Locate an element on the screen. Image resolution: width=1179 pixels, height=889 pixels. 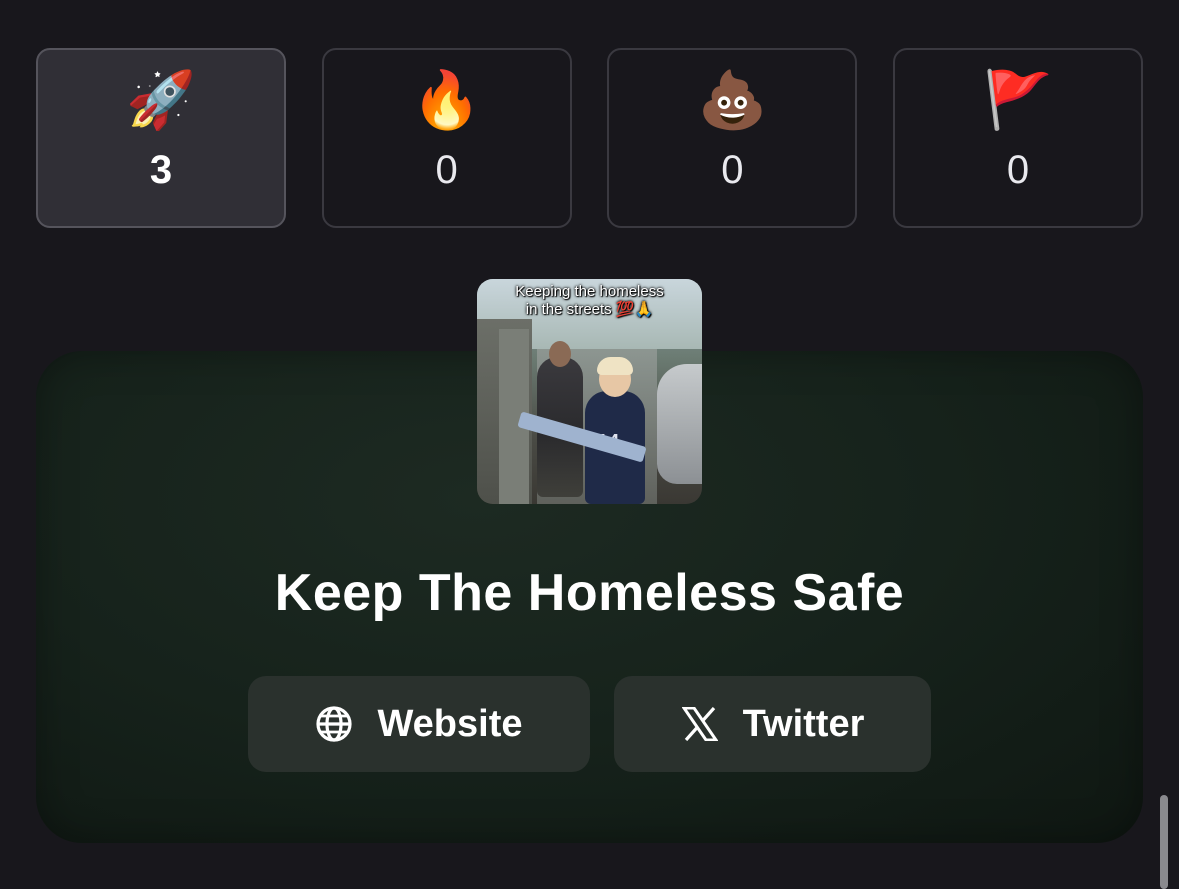
poop-icon: 💩 is located at coordinates (732, 99).